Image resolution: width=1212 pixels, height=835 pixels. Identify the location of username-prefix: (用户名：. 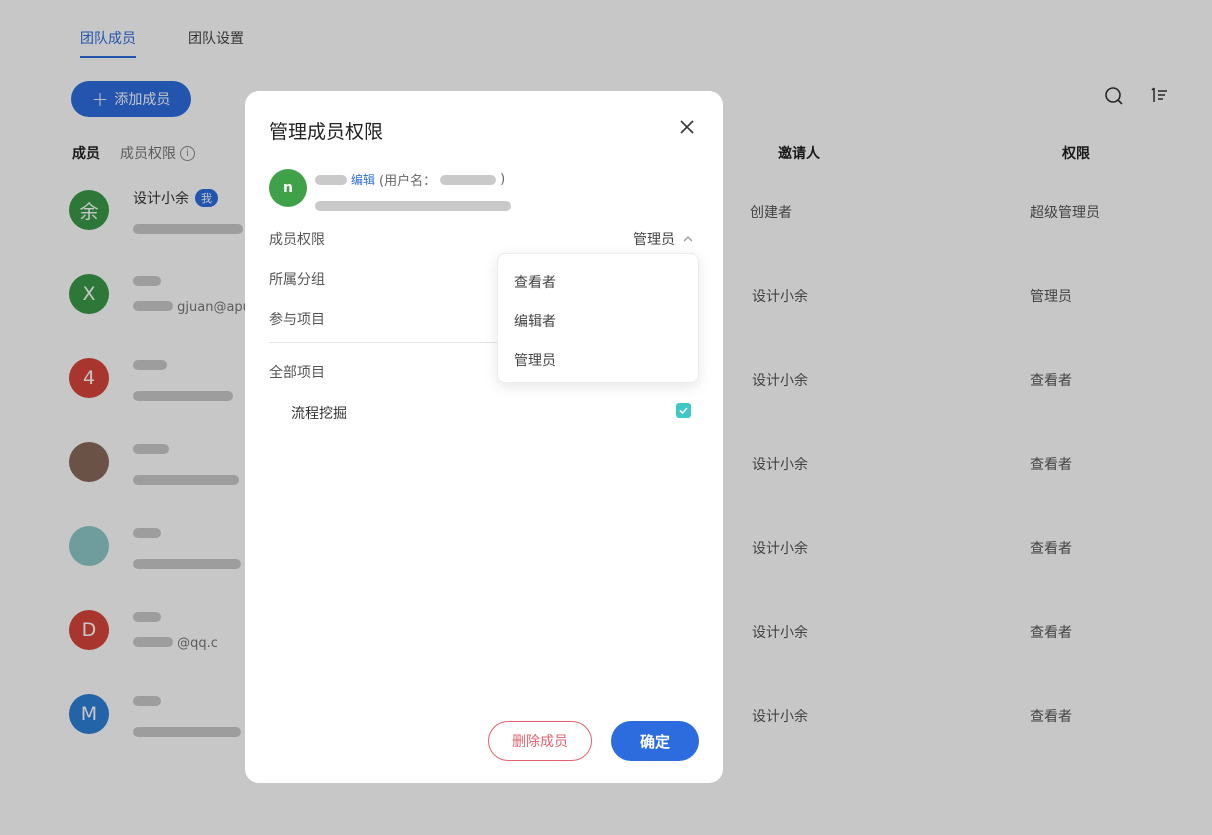
(408, 181).